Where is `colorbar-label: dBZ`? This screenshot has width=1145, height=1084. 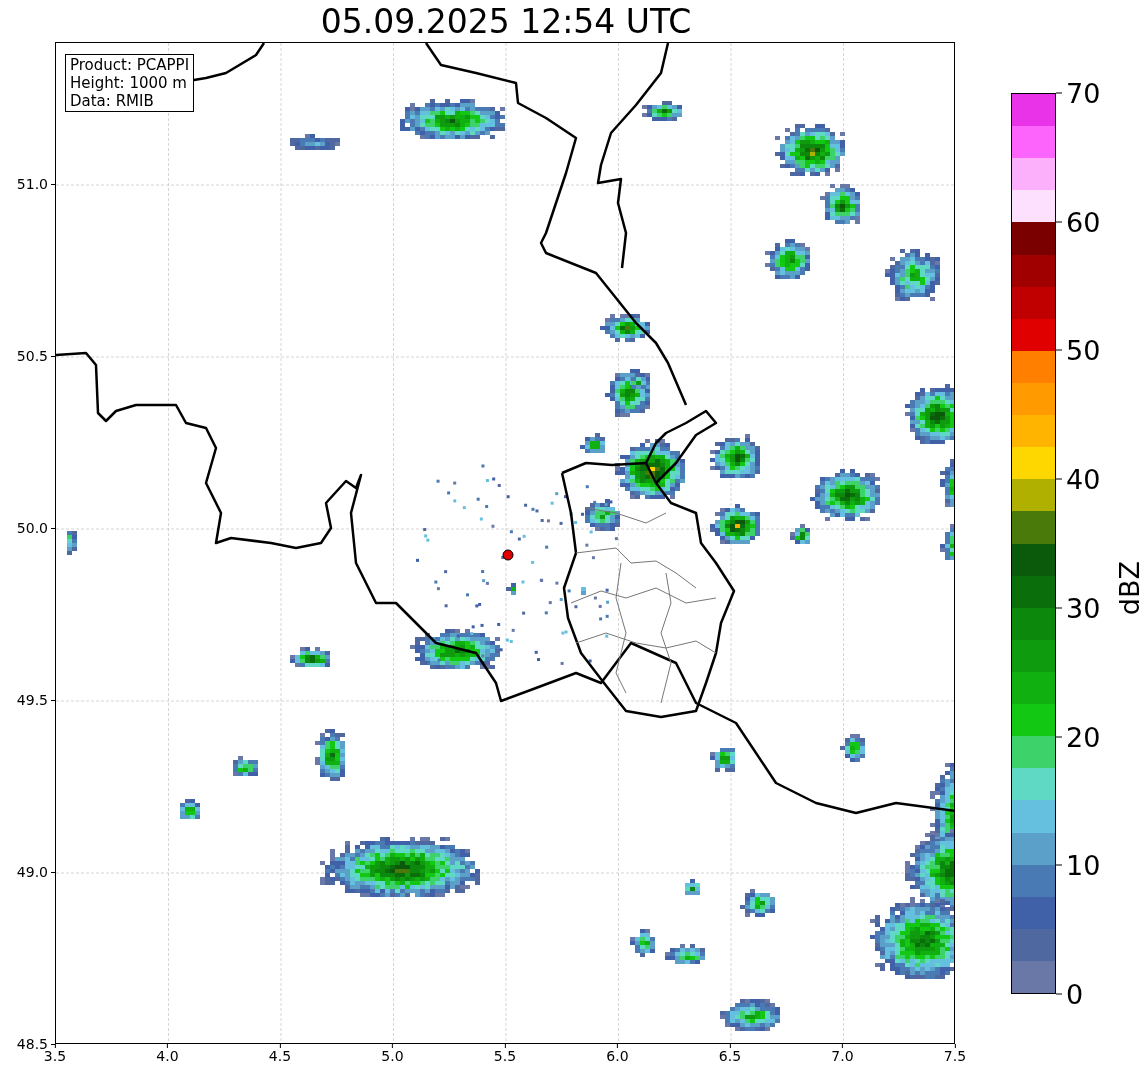 colorbar-label: dBZ is located at coordinates (1129, 588).